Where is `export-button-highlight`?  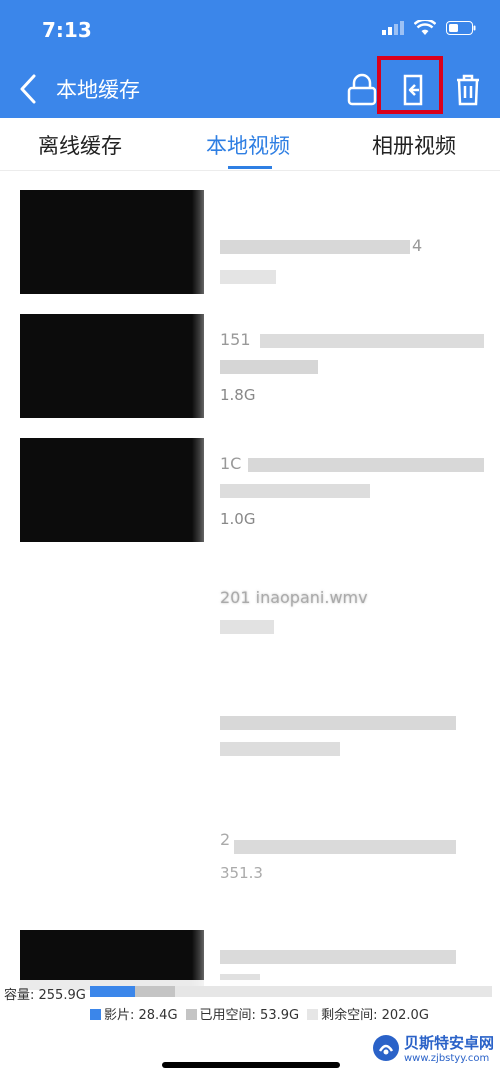 export-button-highlight is located at coordinates (410, 85).